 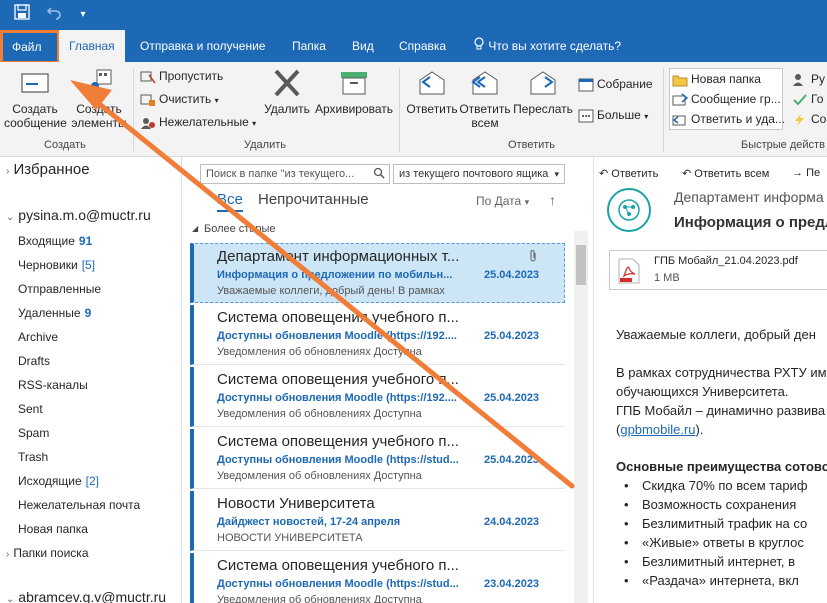 I want to click on bullet-item: Возможность сохранения, so click(x=710, y=504).